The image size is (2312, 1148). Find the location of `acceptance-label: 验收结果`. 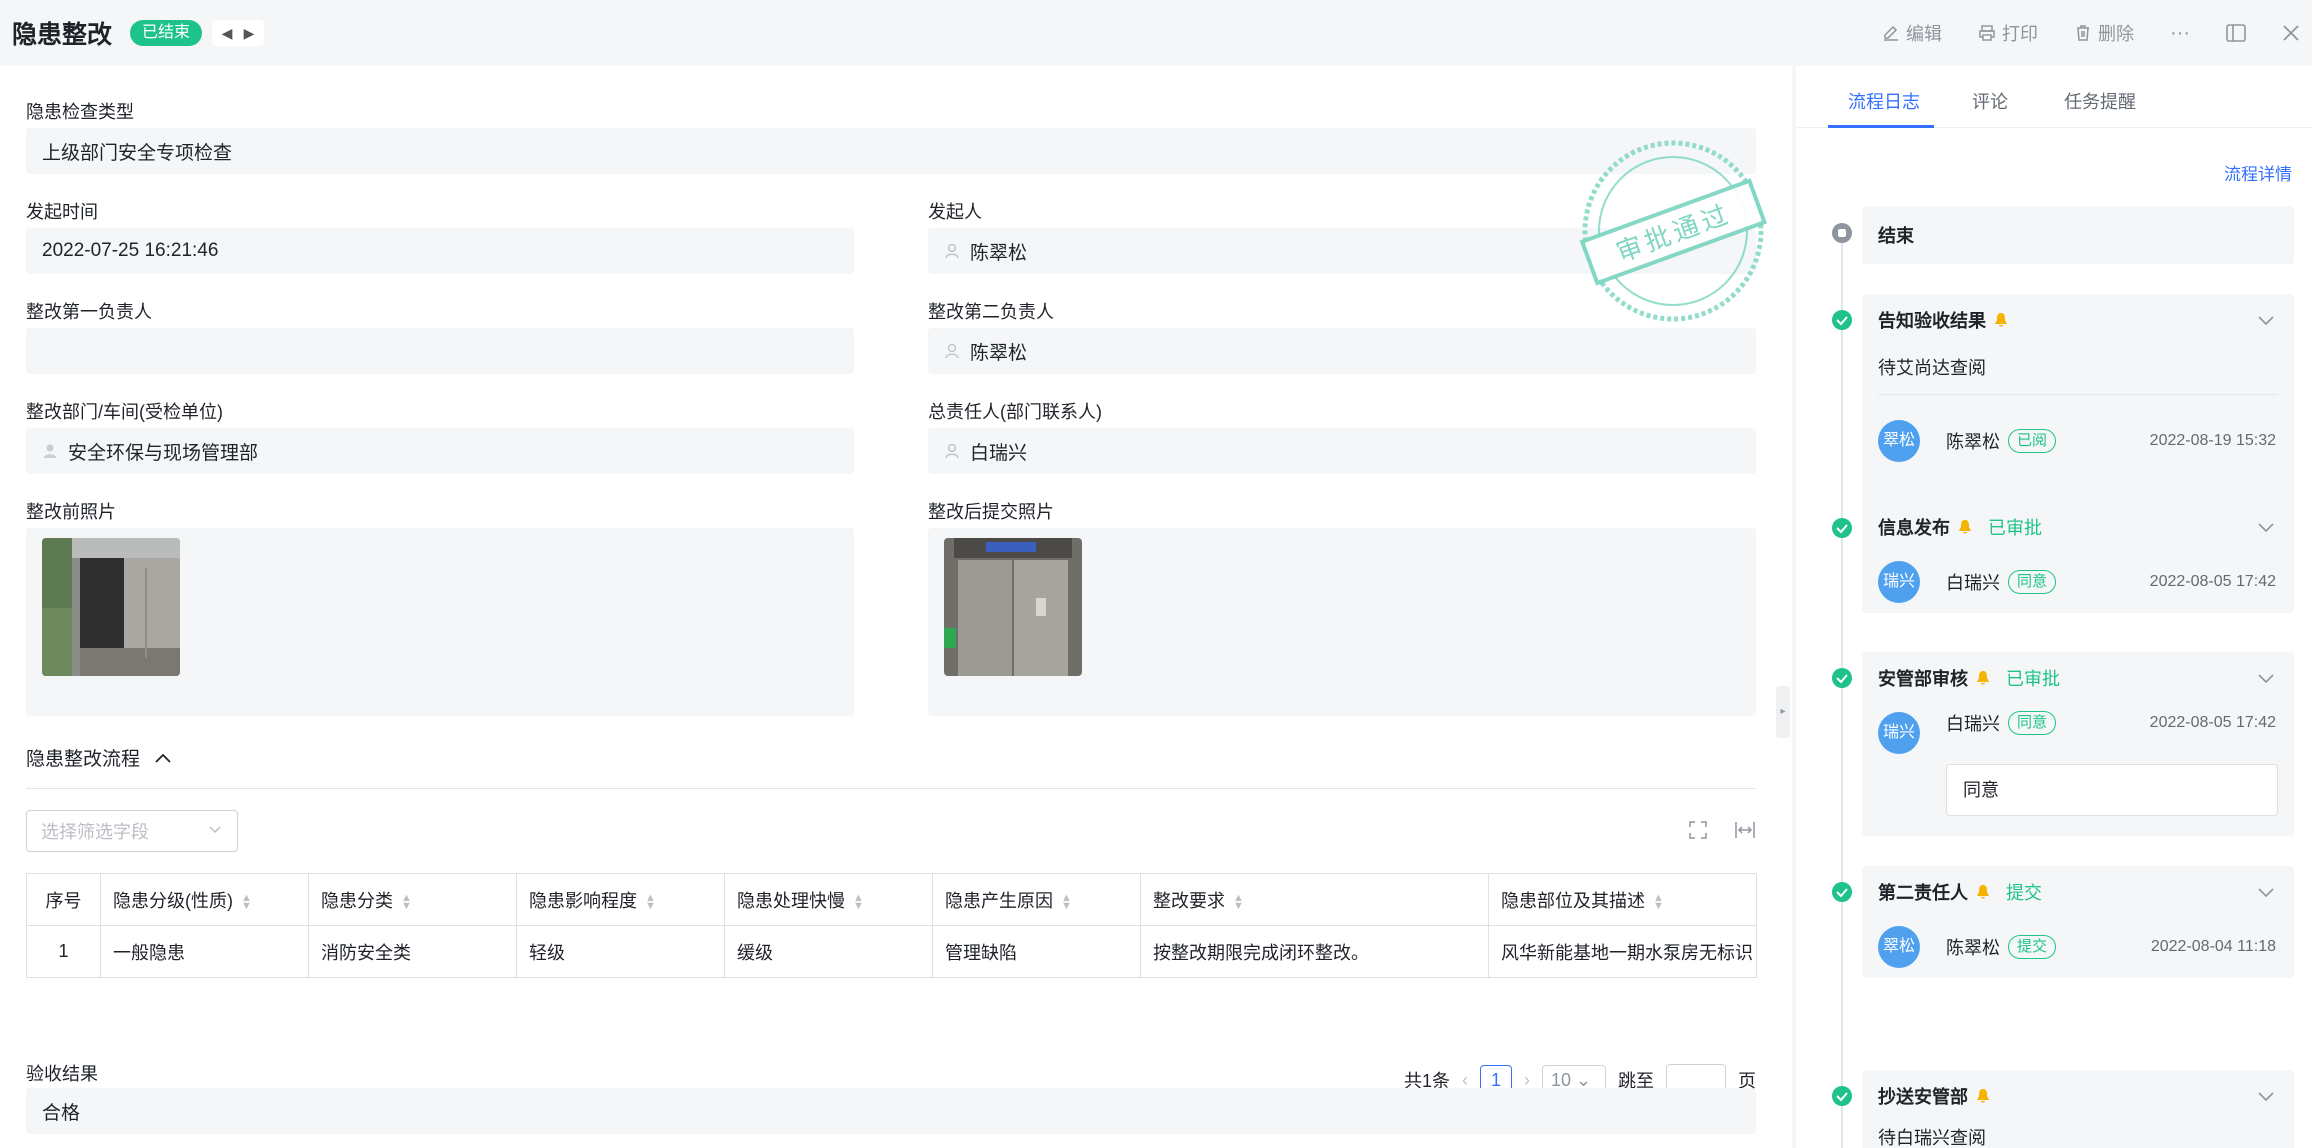

acceptance-label: 验收结果 is located at coordinates (62, 1074).